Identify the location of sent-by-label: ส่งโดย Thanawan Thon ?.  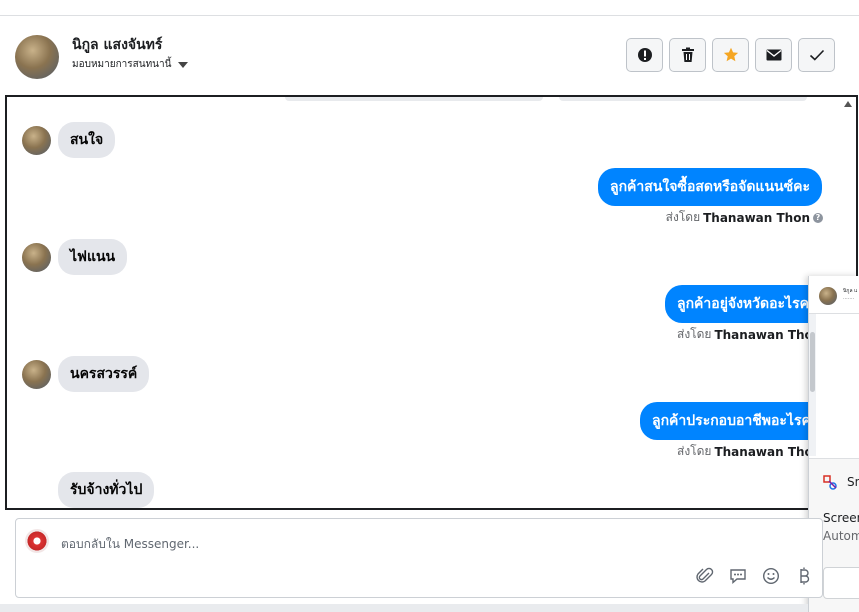
(744, 217).